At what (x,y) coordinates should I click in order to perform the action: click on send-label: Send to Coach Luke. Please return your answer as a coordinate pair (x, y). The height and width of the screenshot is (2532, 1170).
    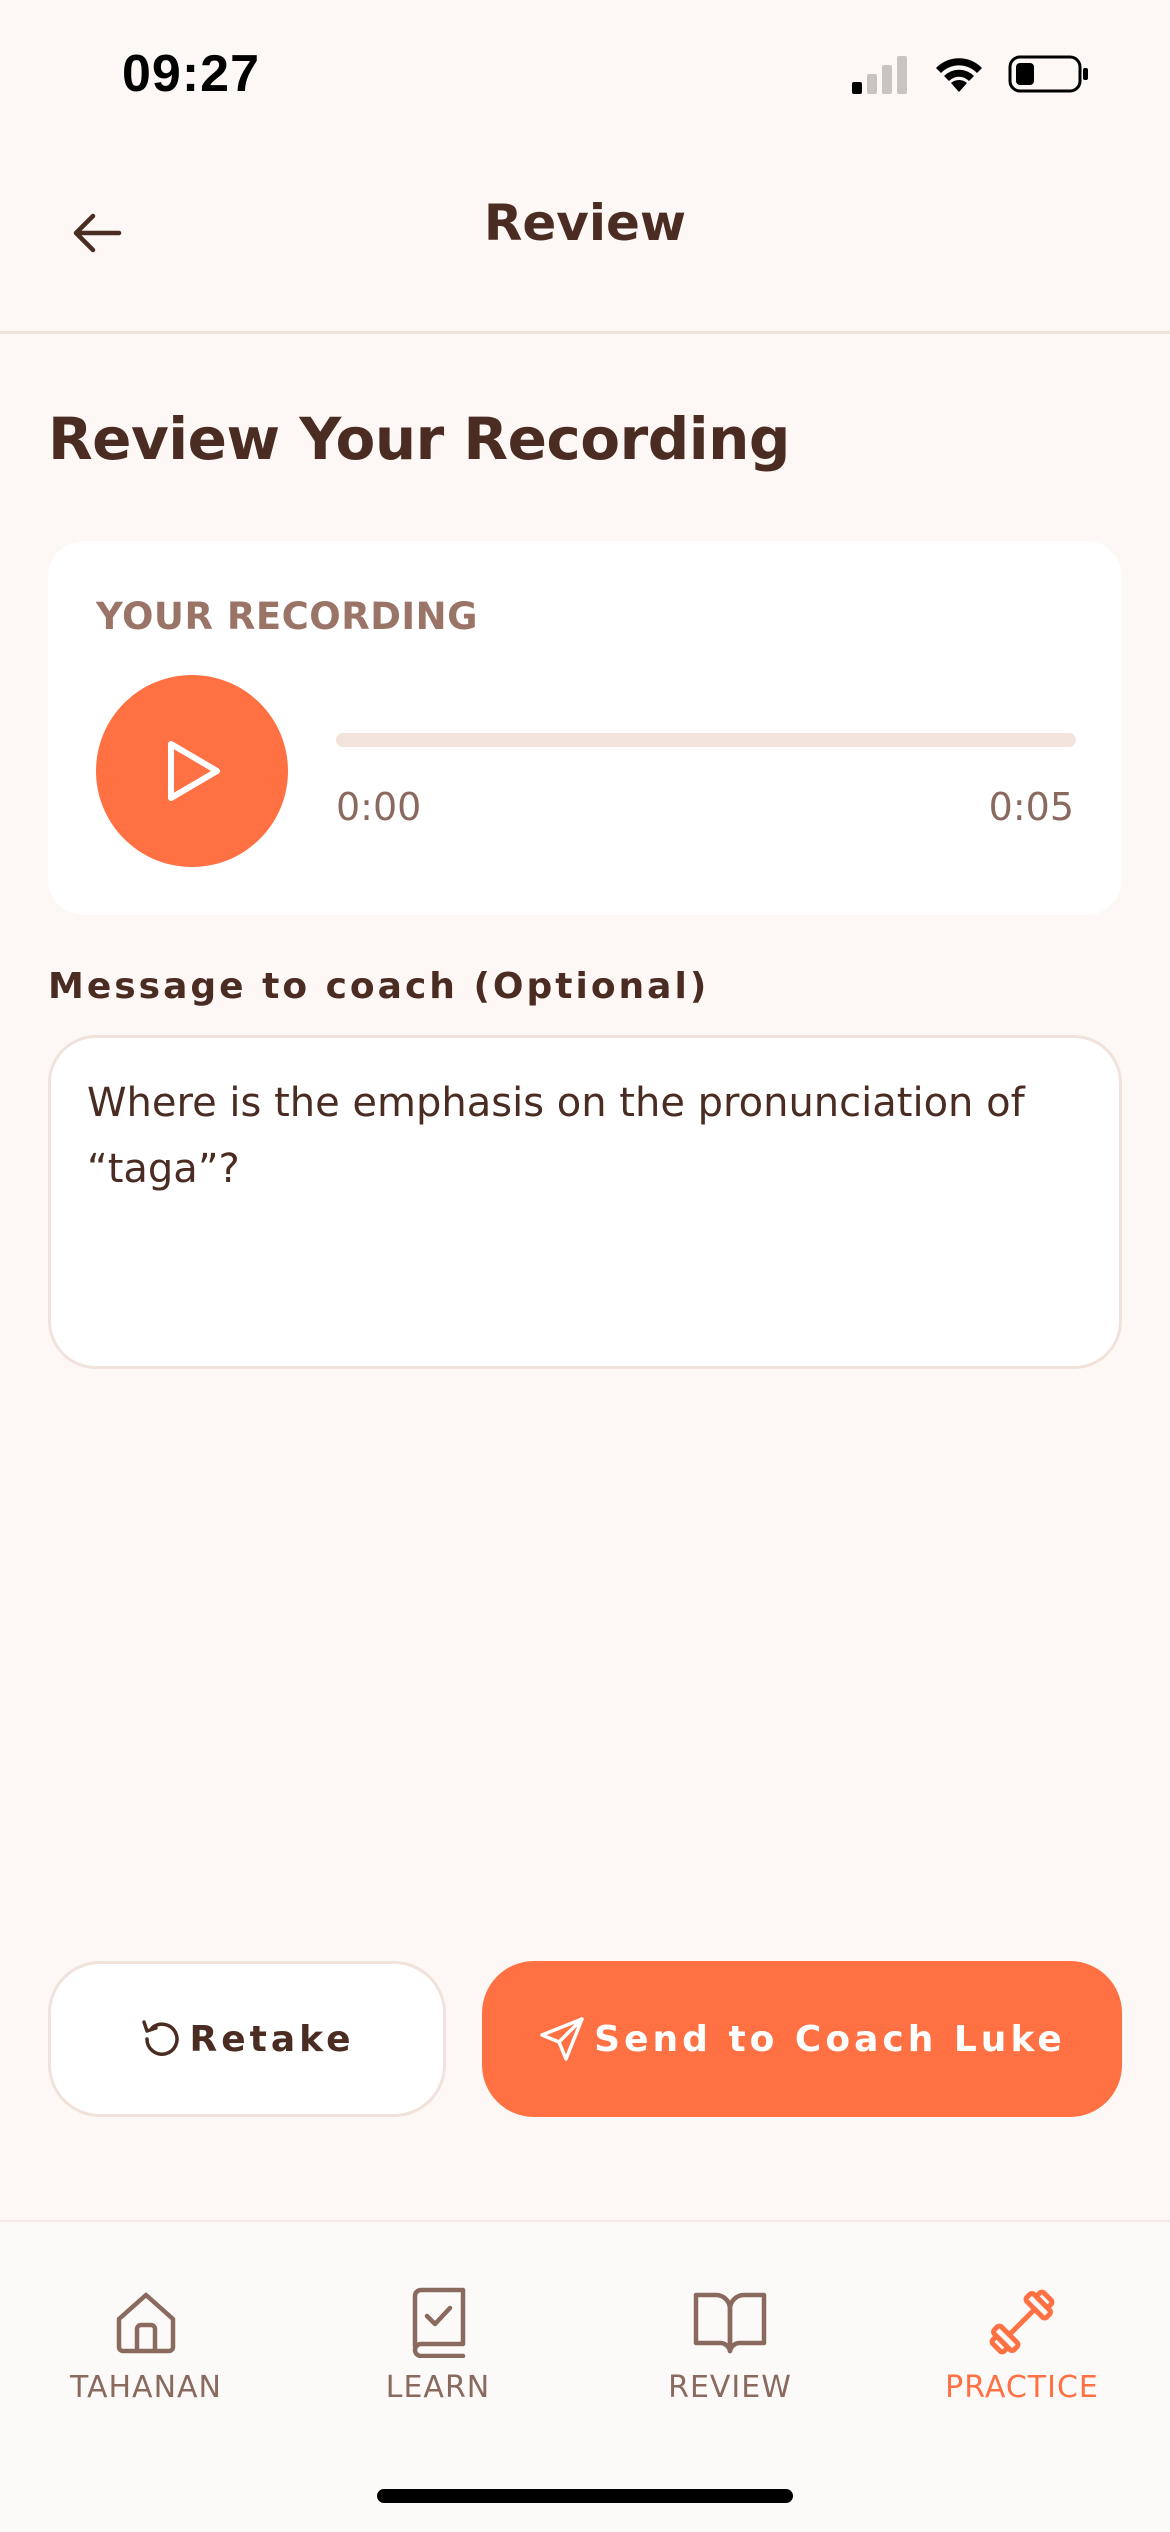
    Looking at the image, I should click on (830, 2039).